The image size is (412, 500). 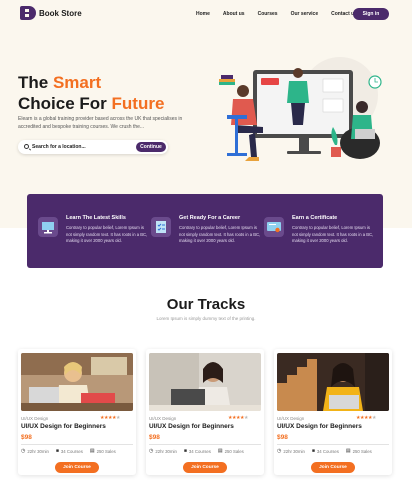 What do you see at coordinates (371, 14) in the screenshot?
I see `sign-in-button: Sign in` at bounding box center [371, 14].